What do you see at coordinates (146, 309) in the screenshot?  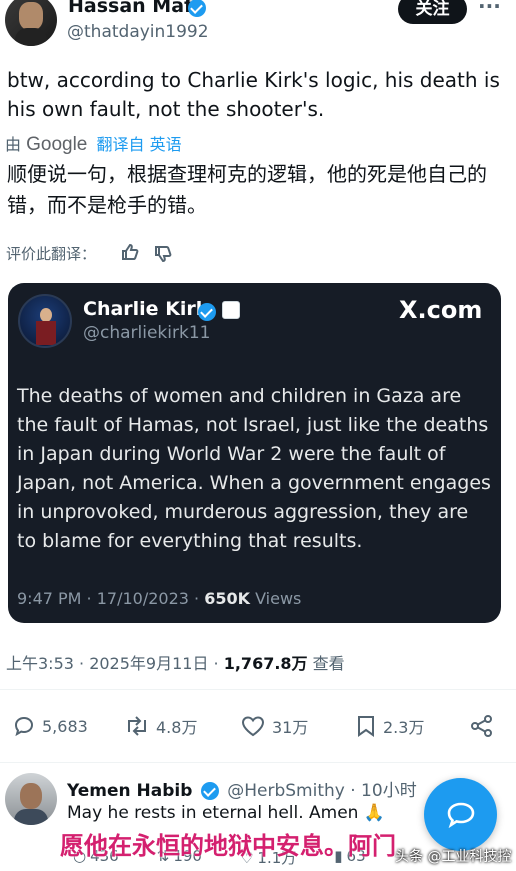 I see `quoted-name: Charlie Kirk` at bounding box center [146, 309].